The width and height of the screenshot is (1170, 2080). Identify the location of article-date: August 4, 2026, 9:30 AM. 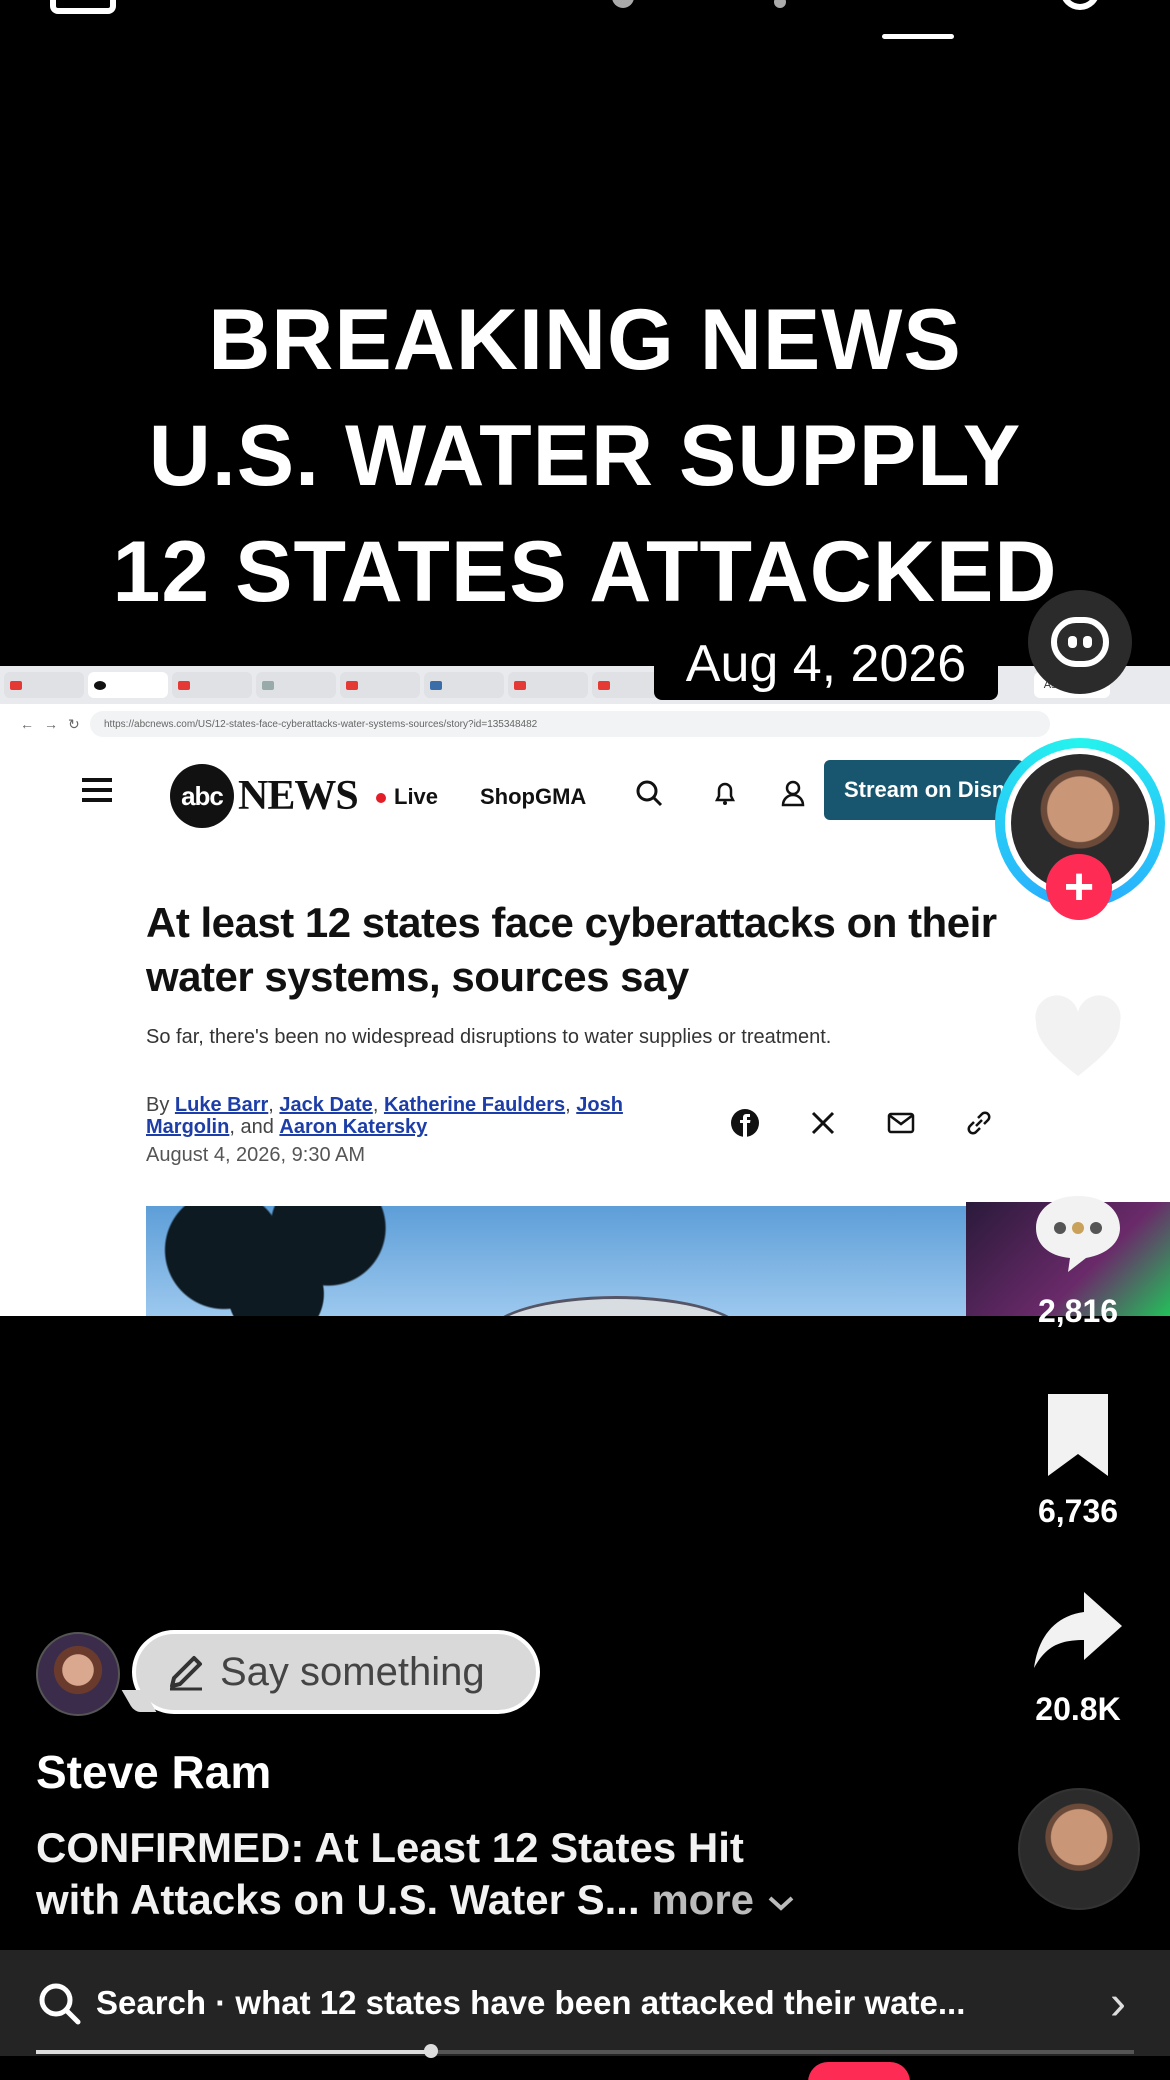
(256, 1155).